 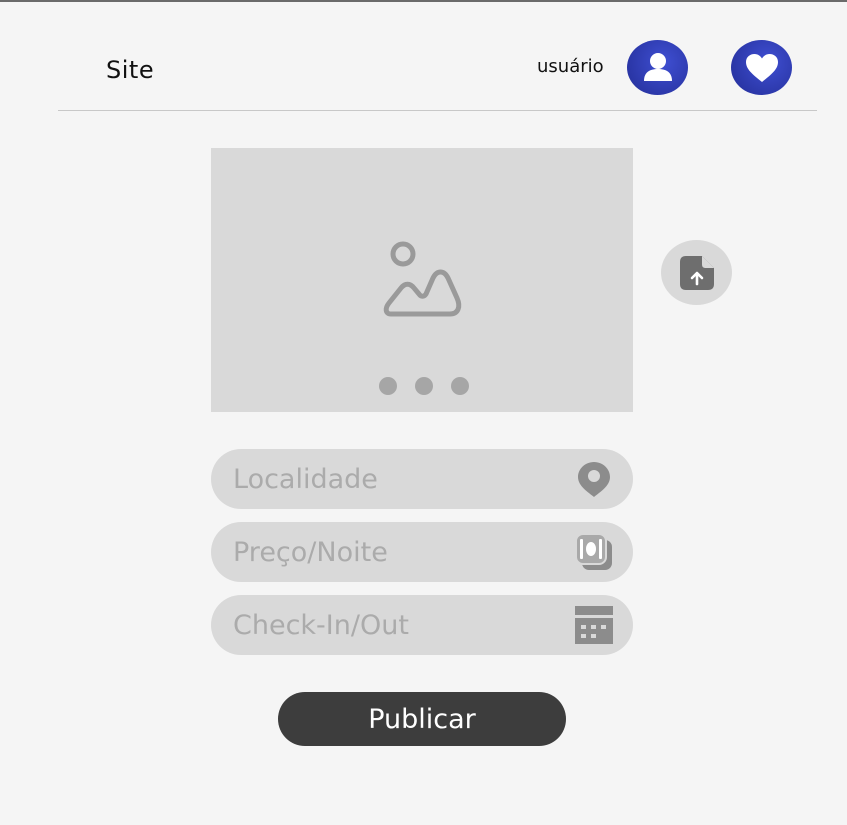 I want to click on heart-icon, so click(x=761, y=67).